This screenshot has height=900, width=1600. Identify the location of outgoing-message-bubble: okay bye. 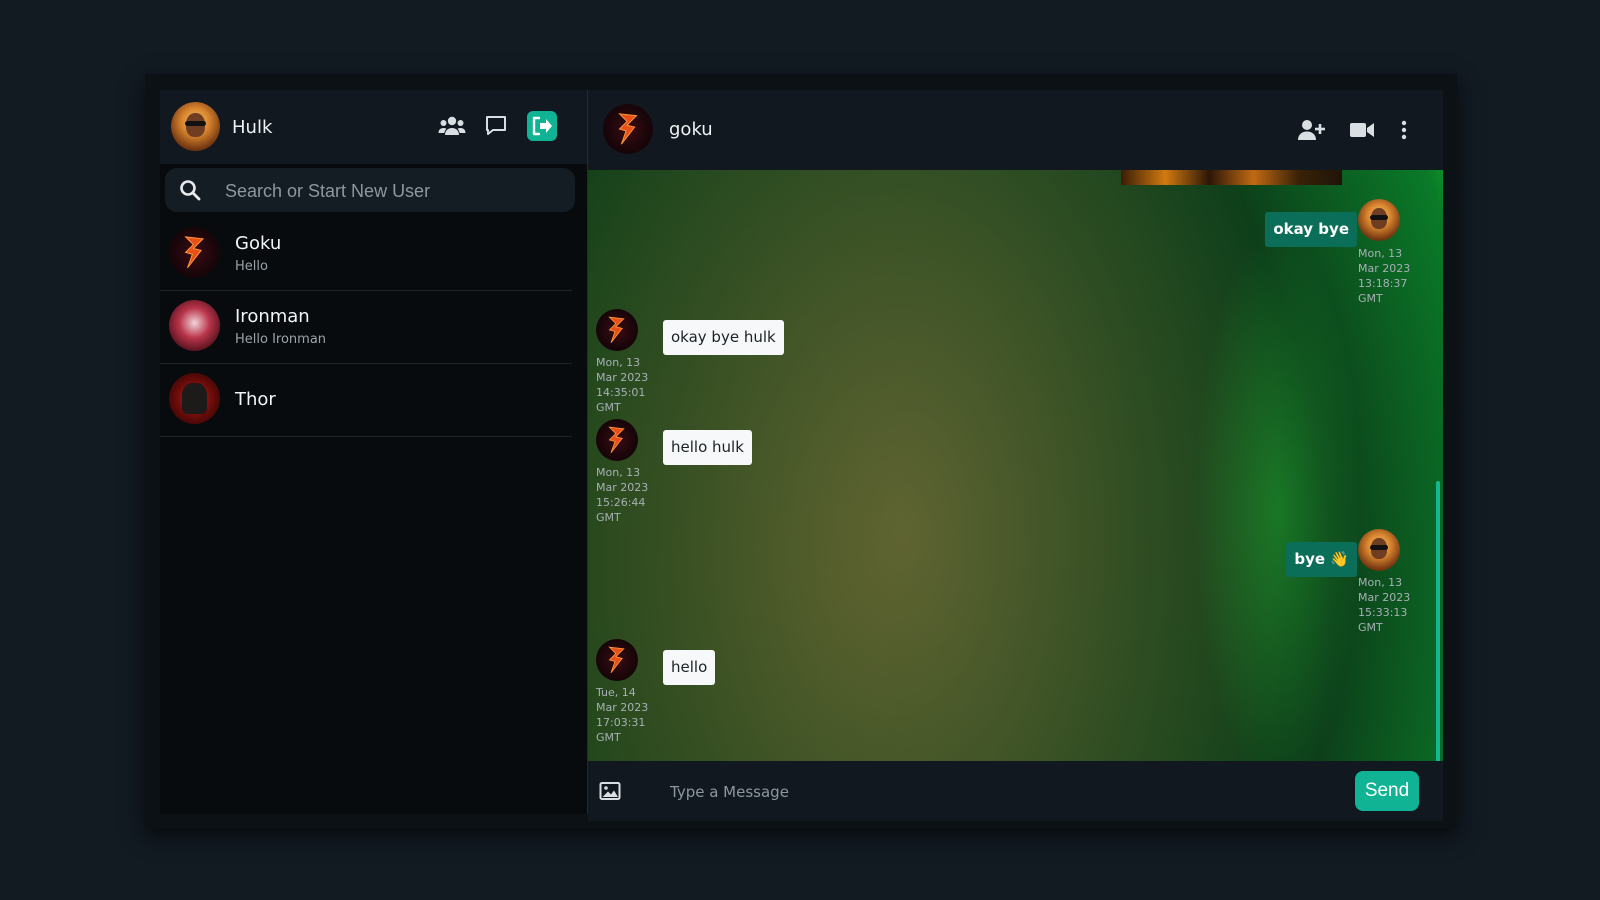
(1311, 229).